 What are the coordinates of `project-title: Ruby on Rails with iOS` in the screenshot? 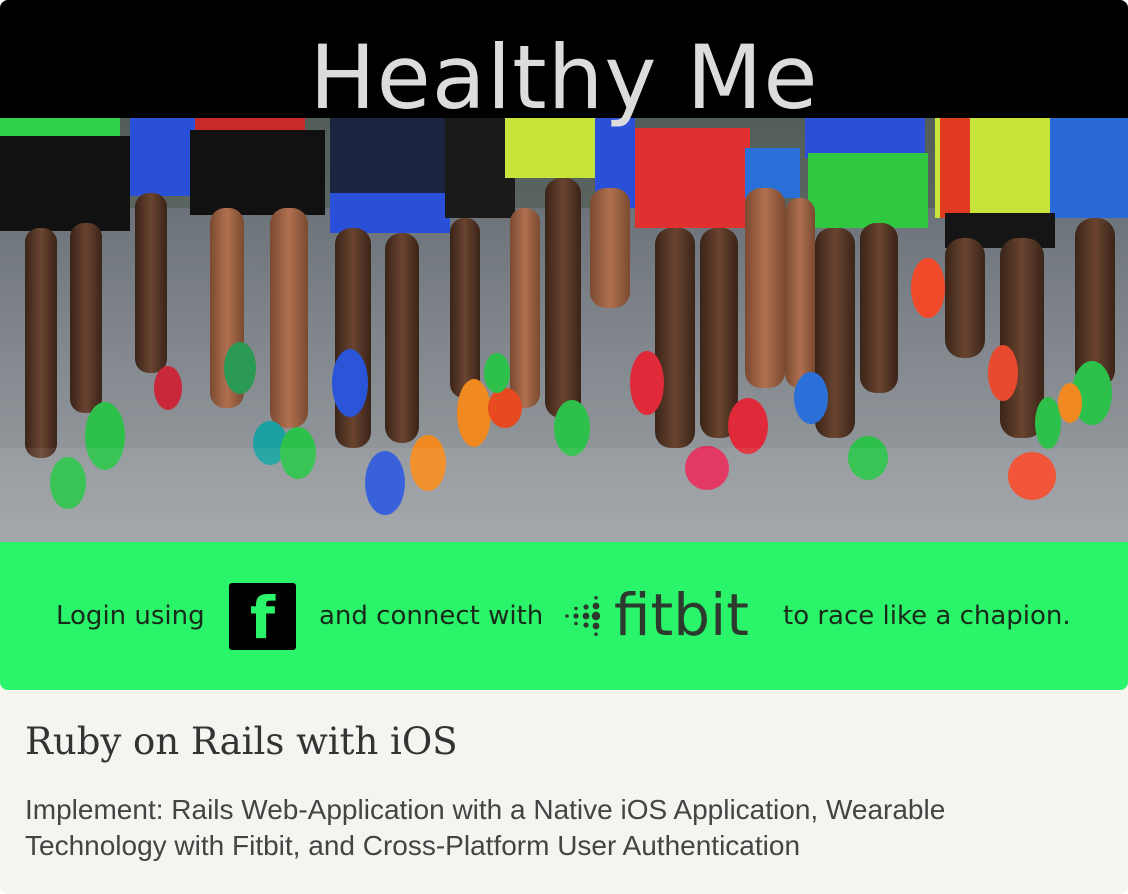 It's located at (241, 741).